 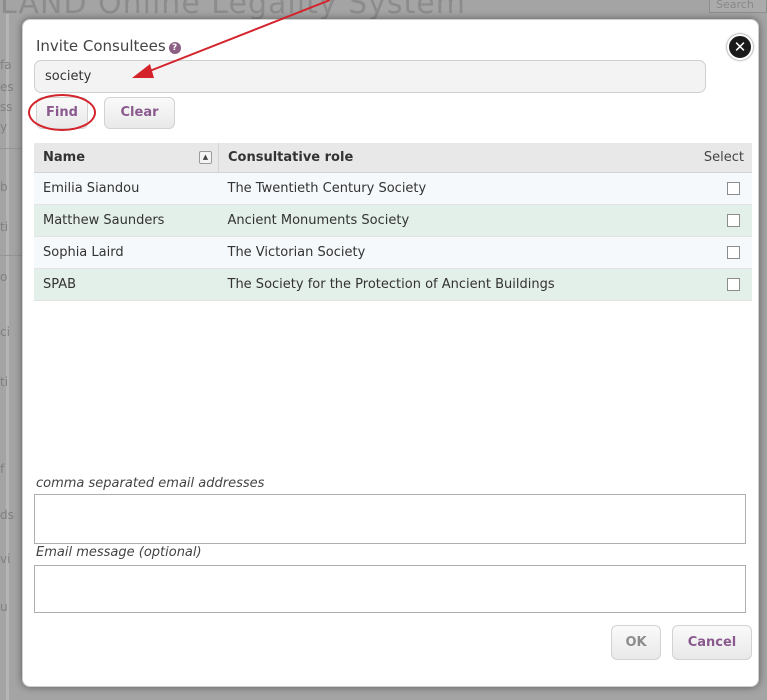 I want to click on email-message-field, so click(x=390, y=589).